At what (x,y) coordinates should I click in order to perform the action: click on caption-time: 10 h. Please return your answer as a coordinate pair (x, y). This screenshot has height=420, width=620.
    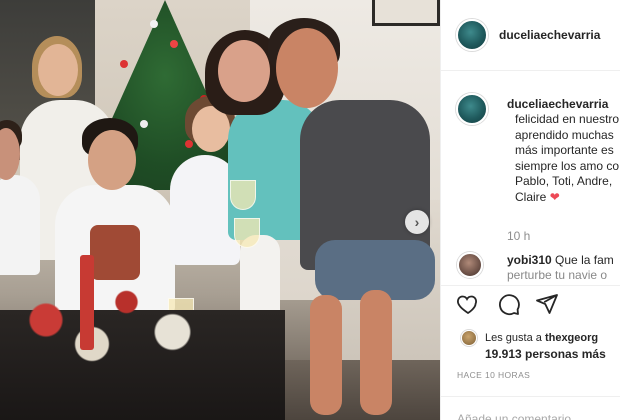
    Looking at the image, I should click on (518, 236).